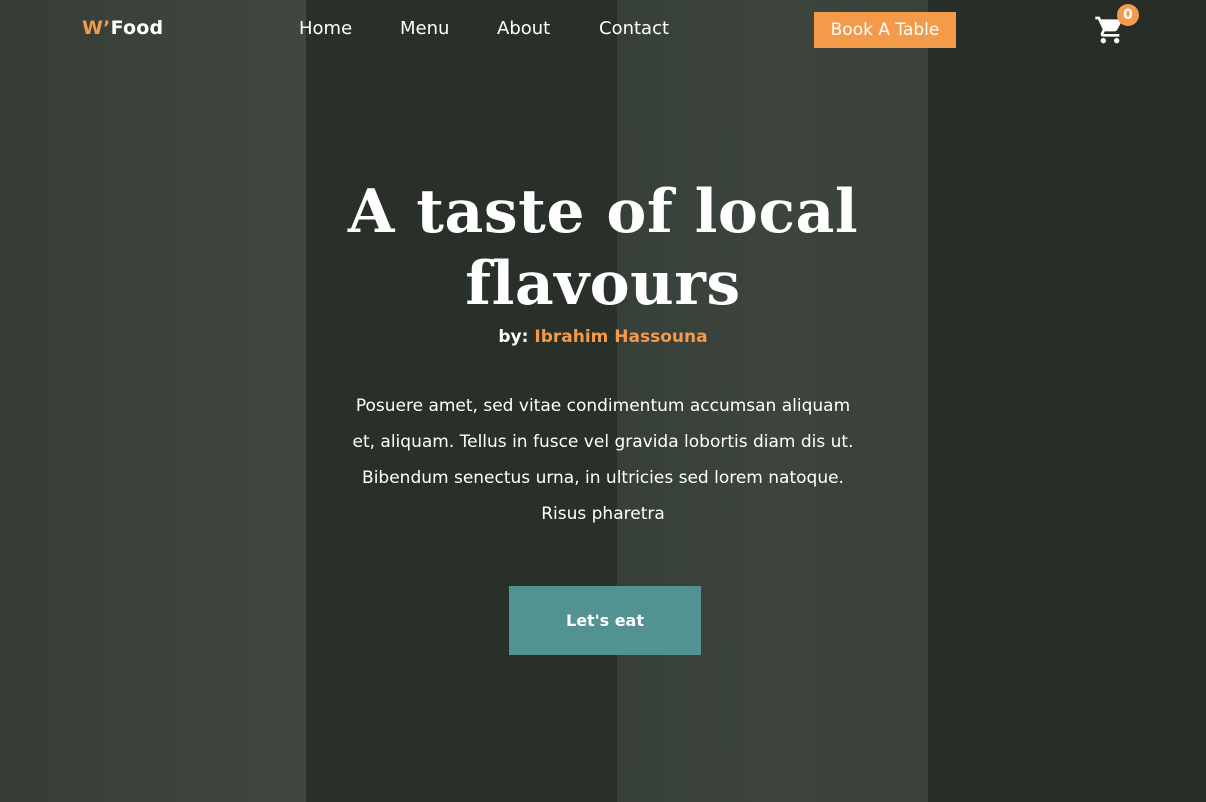 The height and width of the screenshot is (802, 1206). I want to click on nav-link-about: About, so click(523, 29).